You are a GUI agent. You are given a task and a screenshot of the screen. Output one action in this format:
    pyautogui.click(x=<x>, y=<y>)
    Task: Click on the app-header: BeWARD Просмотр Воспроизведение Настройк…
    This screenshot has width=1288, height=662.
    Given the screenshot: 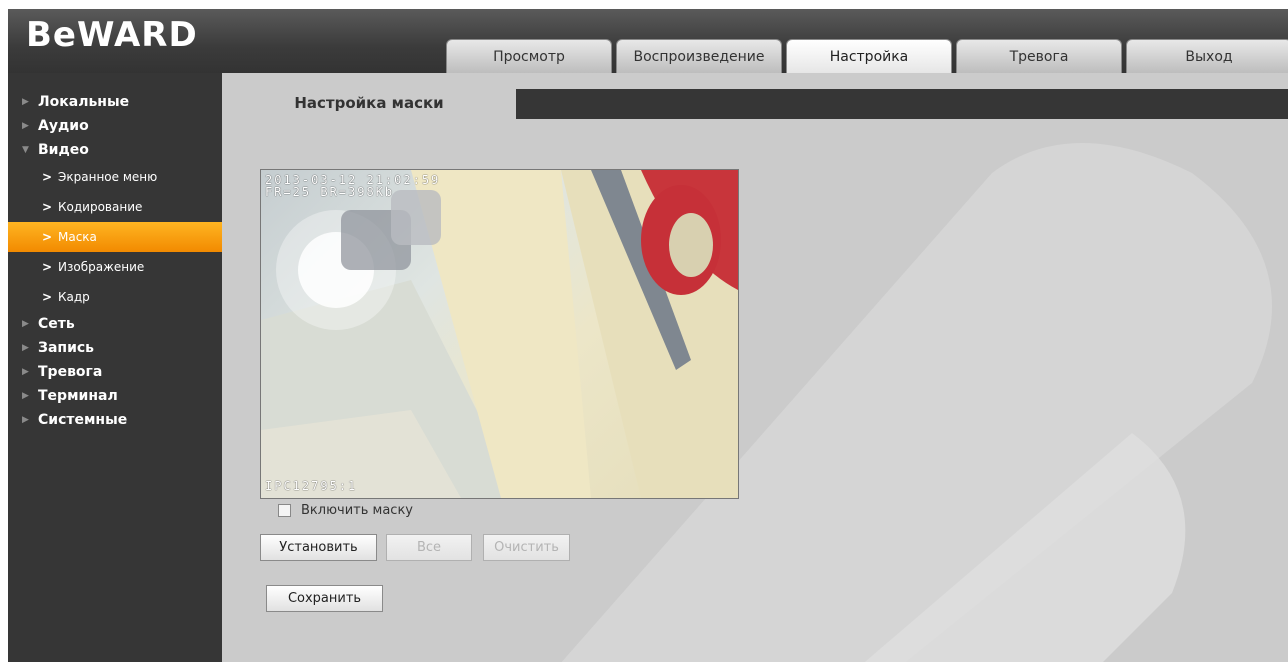 What is the action you would take?
    pyautogui.click(x=648, y=41)
    